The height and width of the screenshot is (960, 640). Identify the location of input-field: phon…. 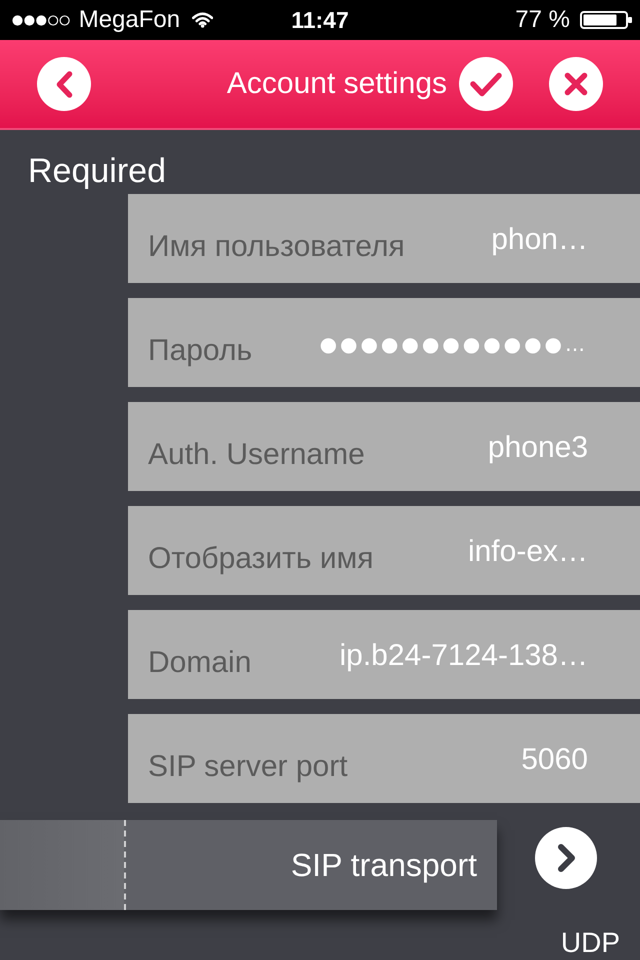
(539, 240).